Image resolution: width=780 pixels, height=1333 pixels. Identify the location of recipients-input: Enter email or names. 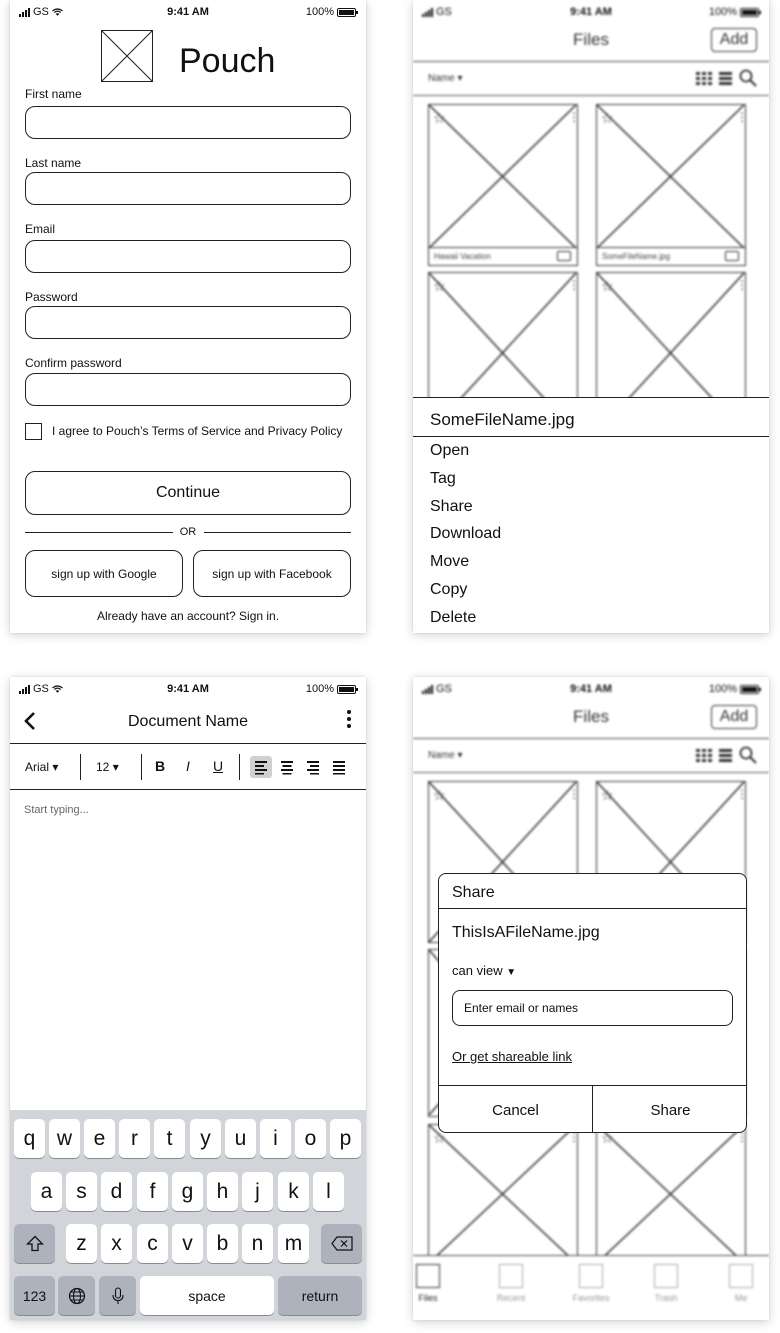
(592, 1008).